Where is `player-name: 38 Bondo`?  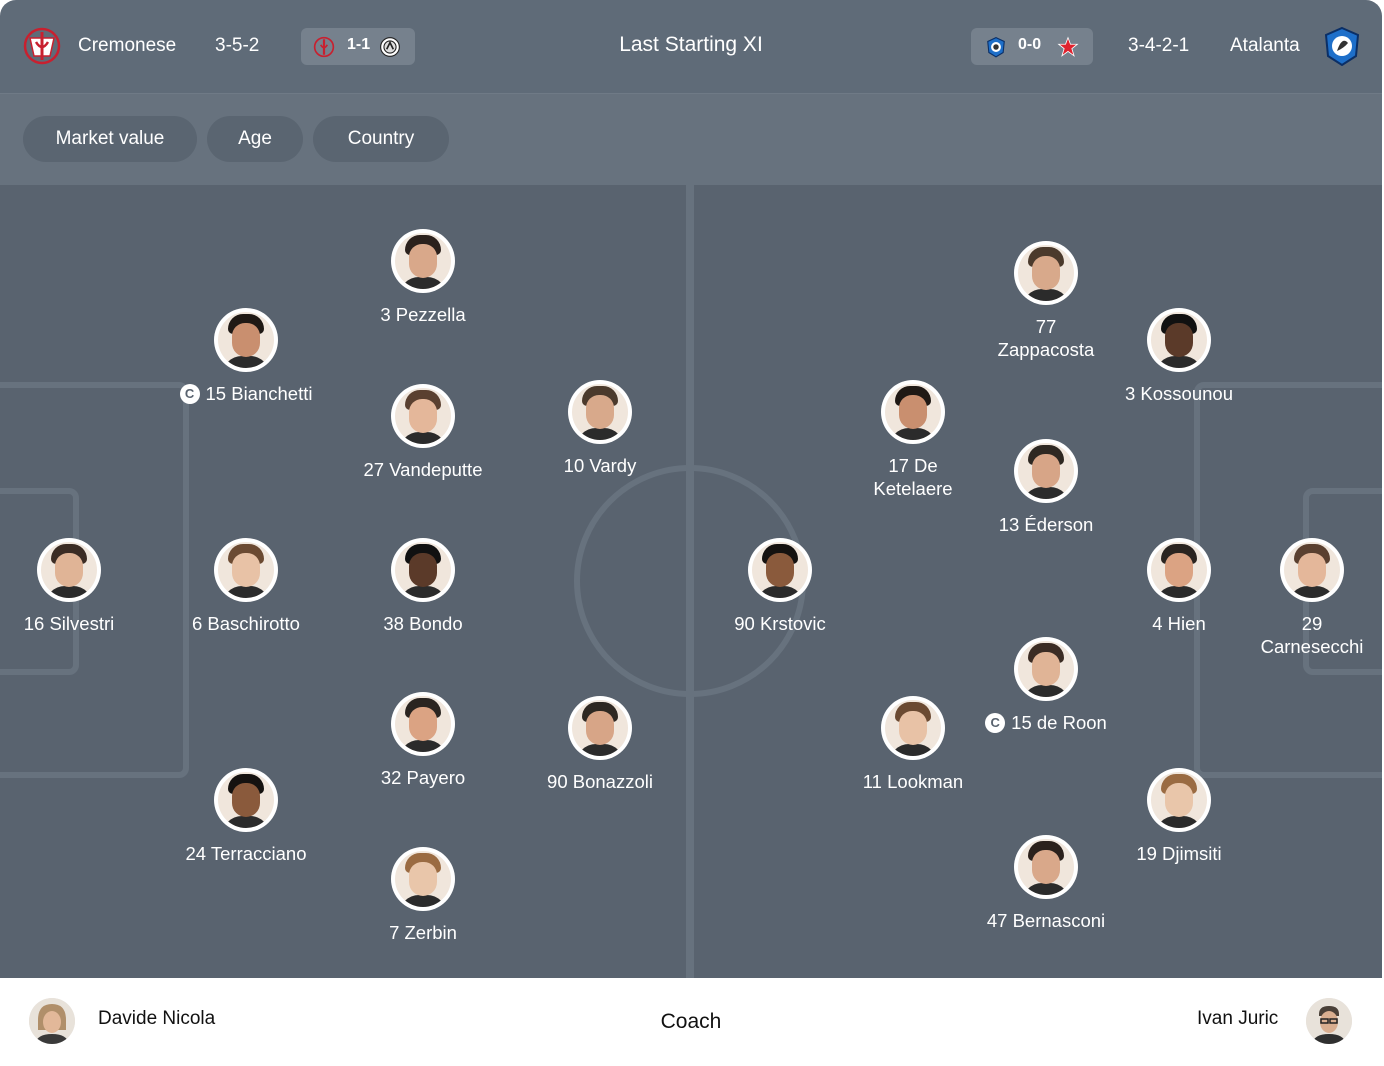
player-name: 38 Bondo is located at coordinates (423, 623).